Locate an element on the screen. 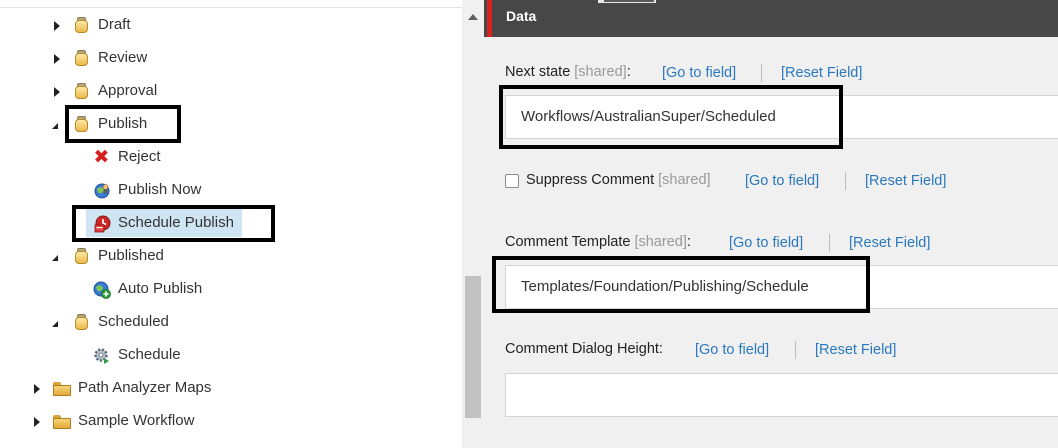 This screenshot has height=448, width=1058. field-name: Next state is located at coordinates (538, 72).